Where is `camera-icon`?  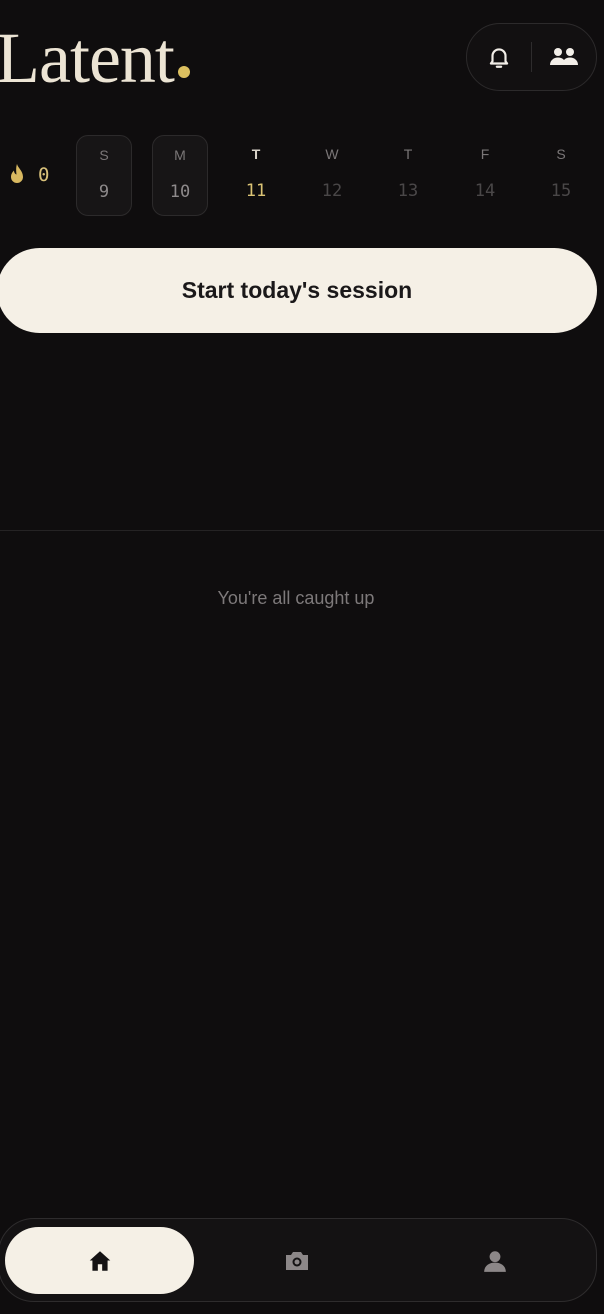
camera-icon is located at coordinates (297, 1260).